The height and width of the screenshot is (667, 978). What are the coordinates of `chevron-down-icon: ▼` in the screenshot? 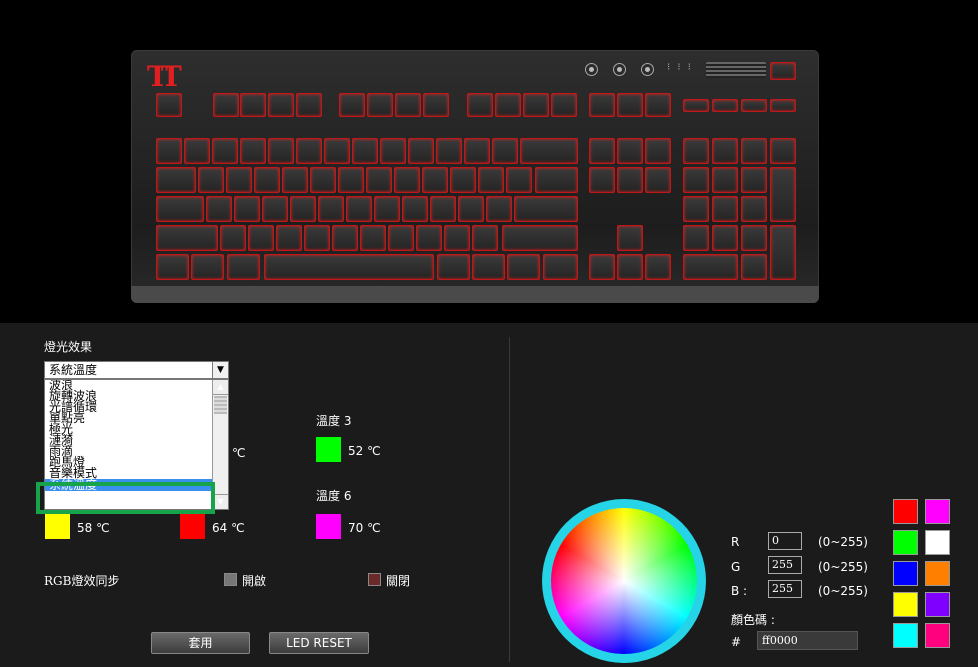 It's located at (220, 370).